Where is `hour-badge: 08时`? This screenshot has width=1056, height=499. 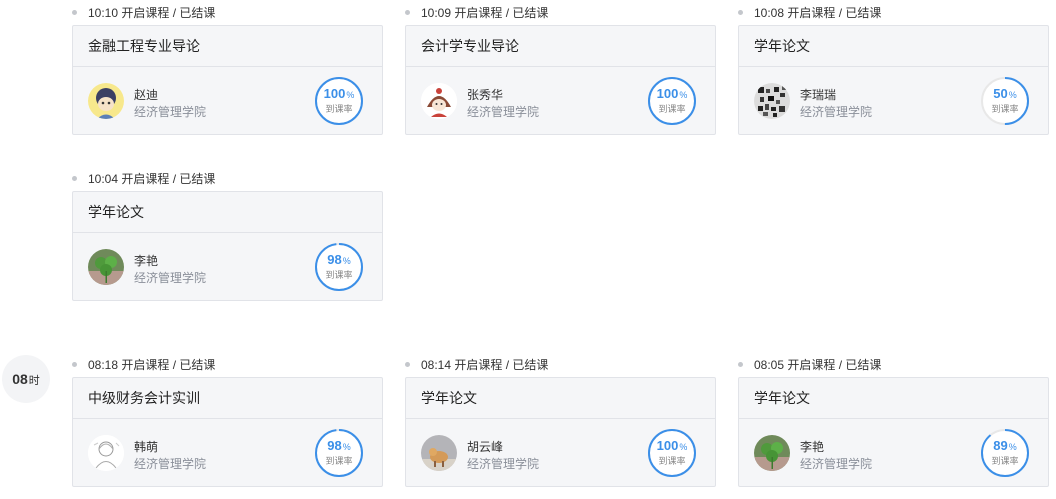
hour-badge: 08时 is located at coordinates (26, 379).